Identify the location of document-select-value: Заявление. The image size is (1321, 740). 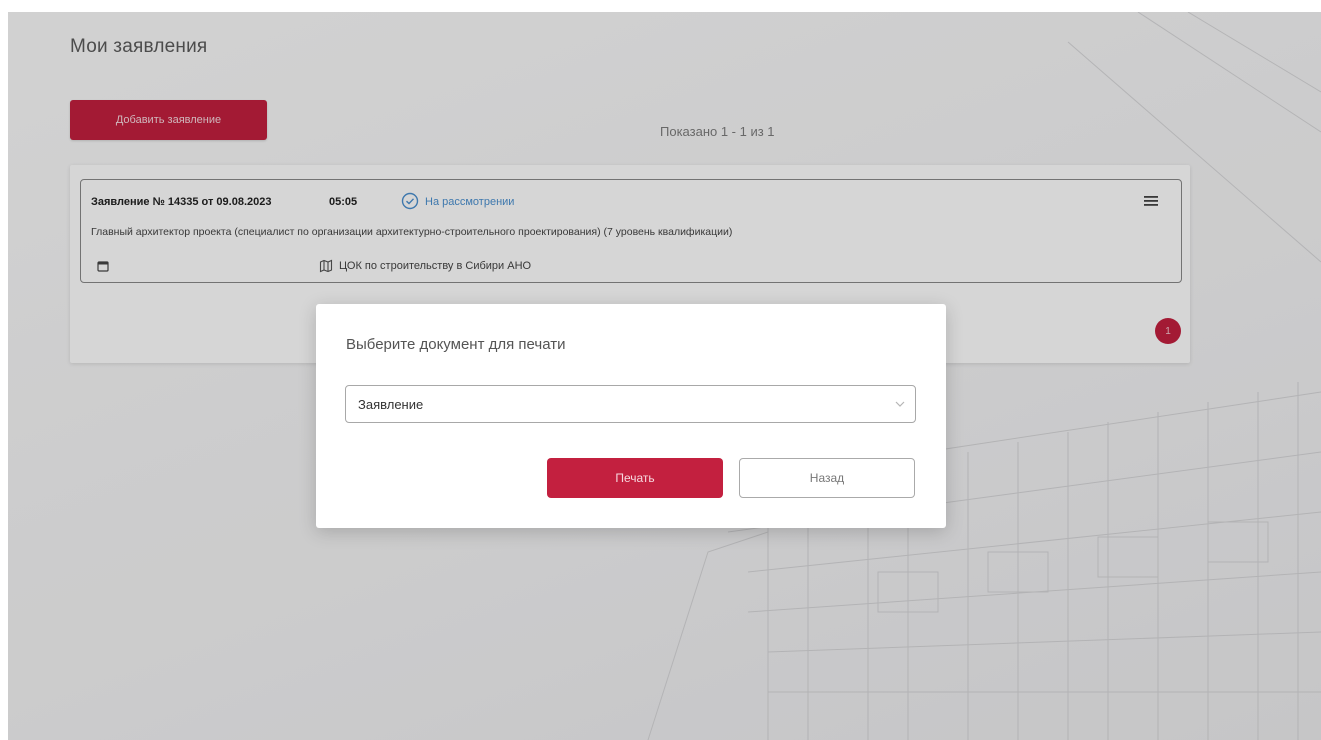
(391, 404).